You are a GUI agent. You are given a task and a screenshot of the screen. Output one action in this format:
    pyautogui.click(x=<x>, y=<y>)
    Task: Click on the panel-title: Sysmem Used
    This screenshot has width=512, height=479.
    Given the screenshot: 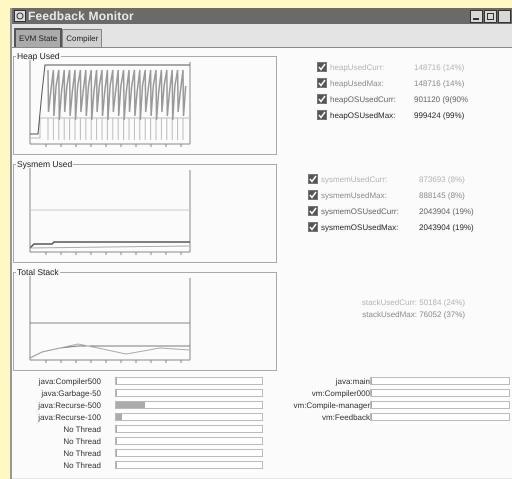 What is the action you would take?
    pyautogui.click(x=45, y=164)
    